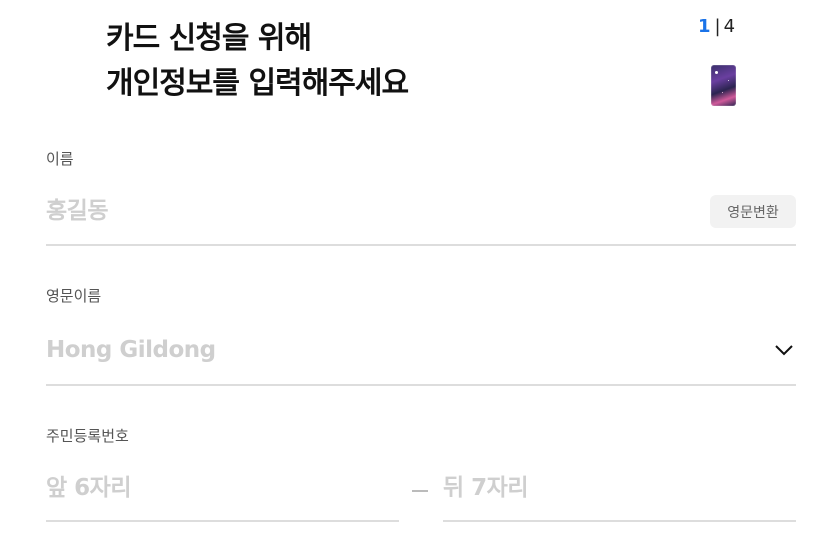 The height and width of the screenshot is (539, 831). What do you see at coordinates (74, 296) in the screenshot?
I see `english-name-label: 영문이름` at bounding box center [74, 296].